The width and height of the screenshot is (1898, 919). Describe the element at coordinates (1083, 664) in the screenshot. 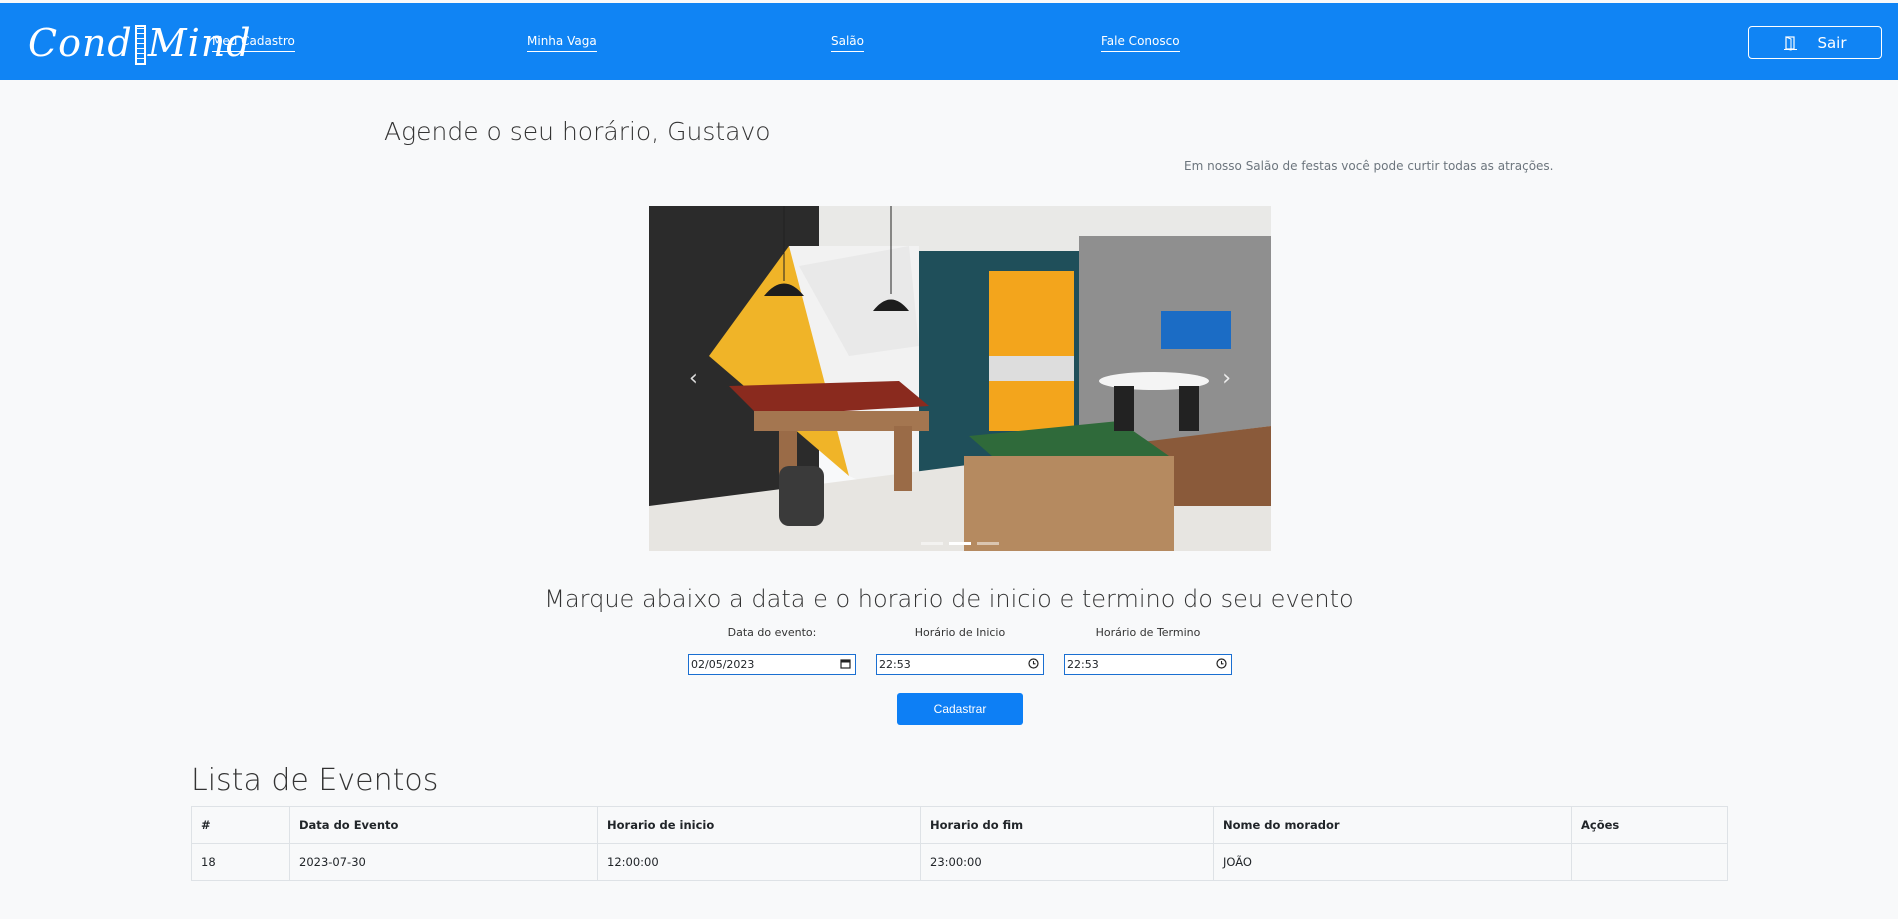

I see `end-time-value: 22:53` at that location.